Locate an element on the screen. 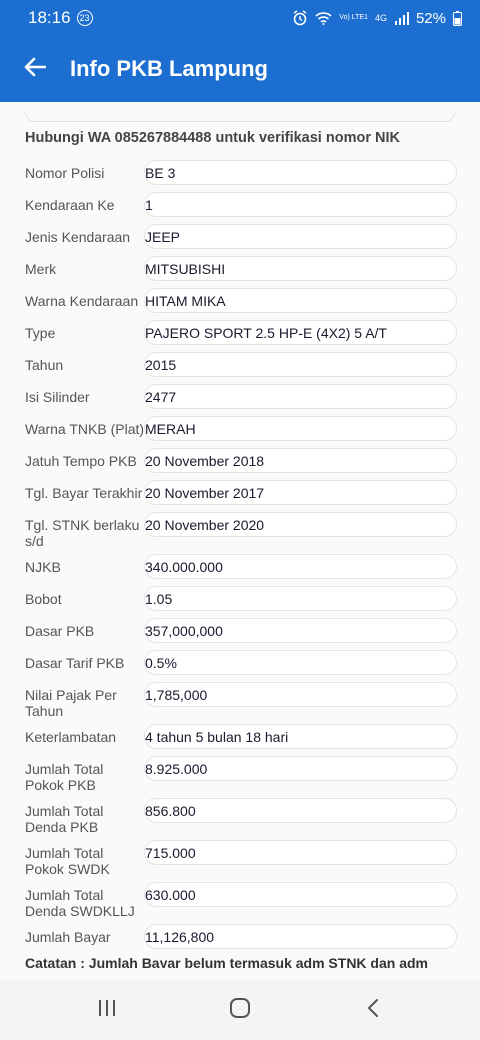 This screenshot has width=480, height=1040. row-jumlah-bayar: Jumlah Bayar 11,126,800 is located at coordinates (241, 936).